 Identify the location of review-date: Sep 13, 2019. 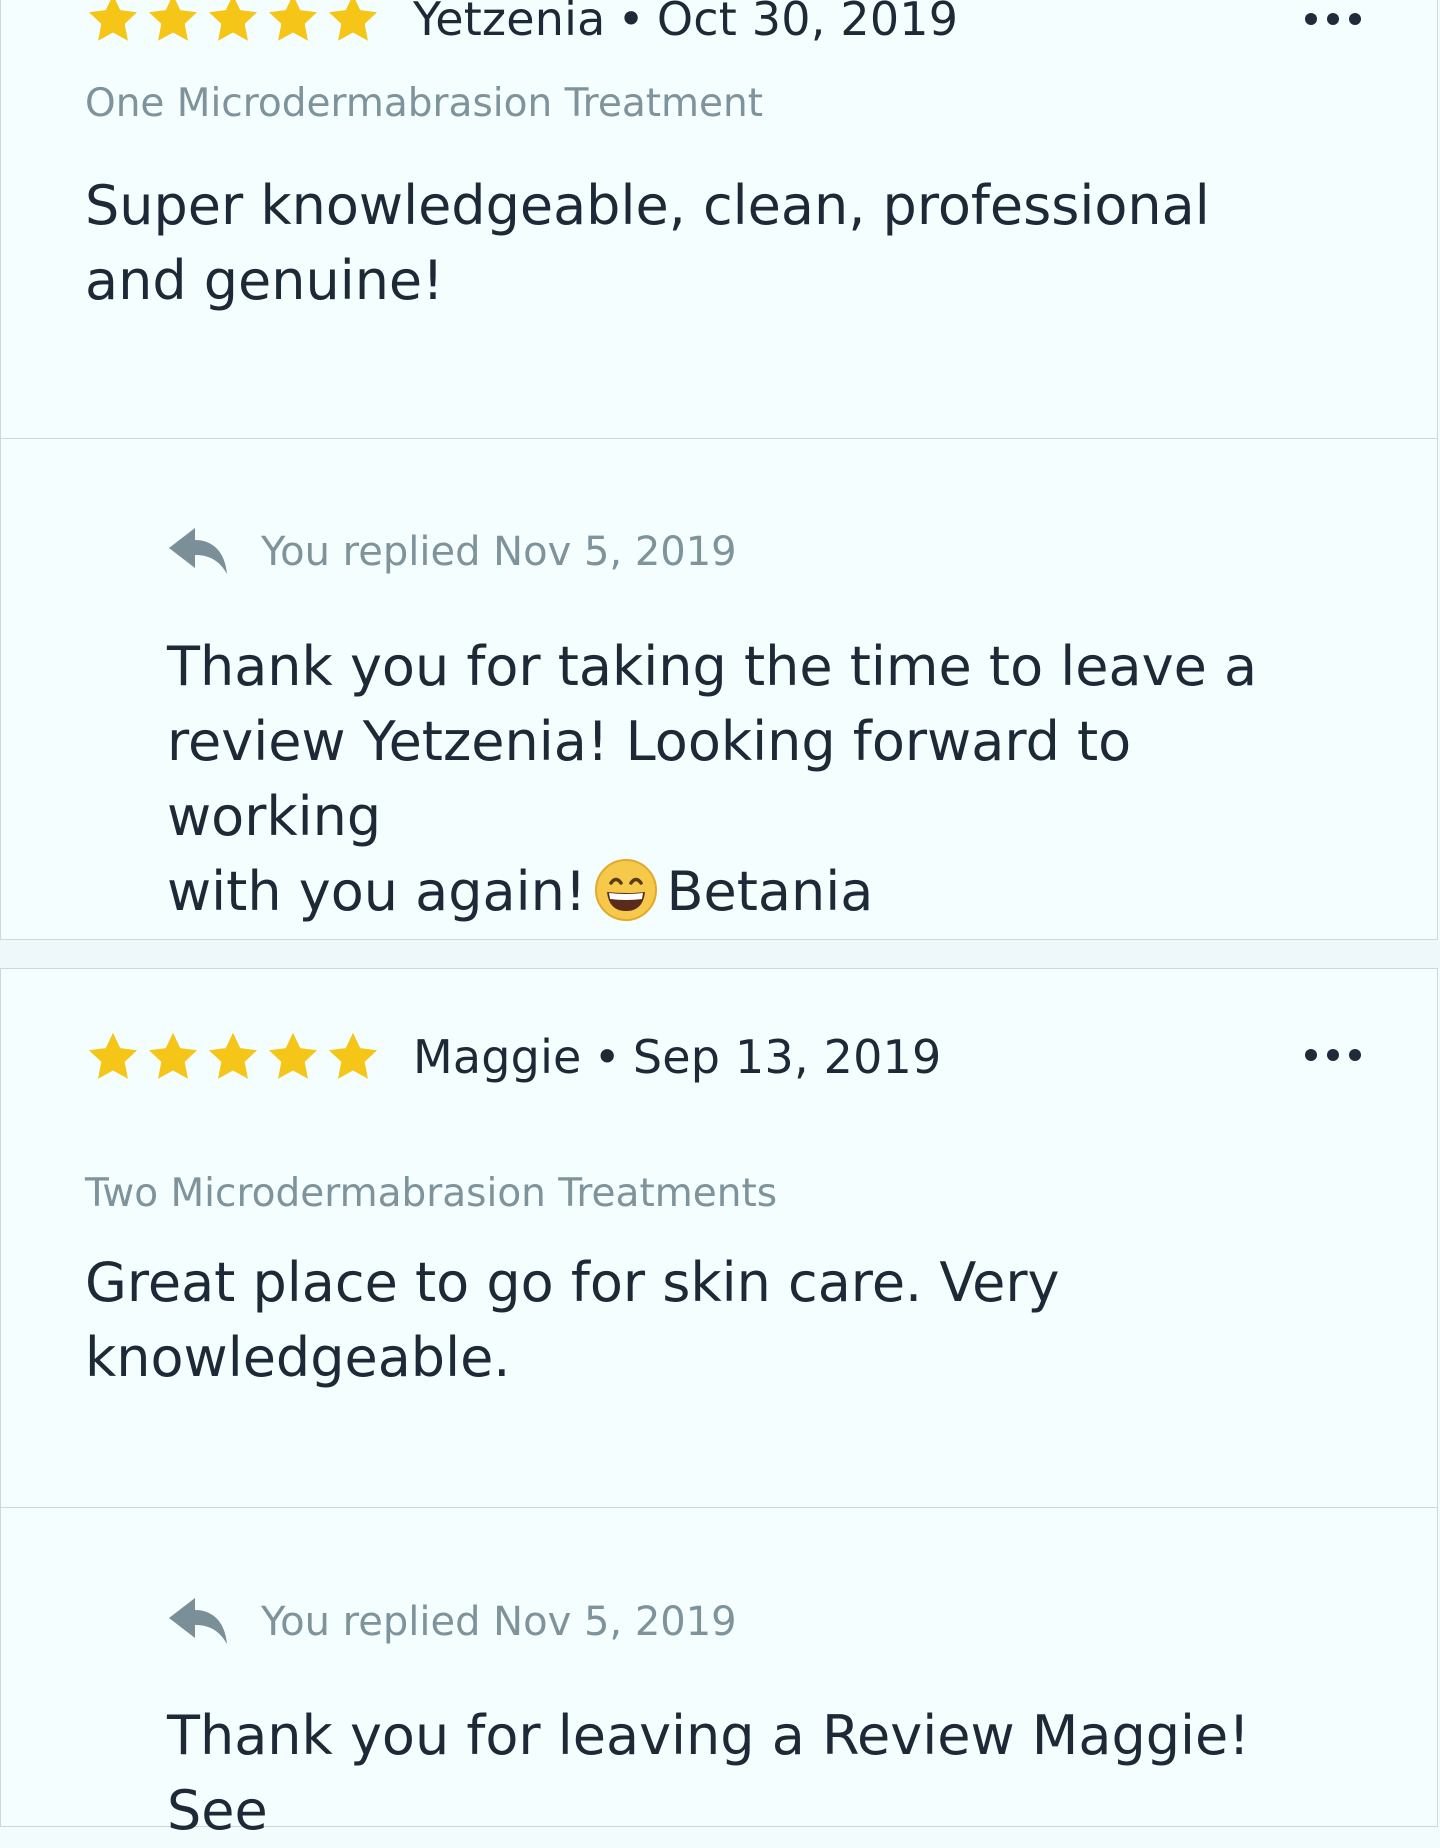
(787, 1057).